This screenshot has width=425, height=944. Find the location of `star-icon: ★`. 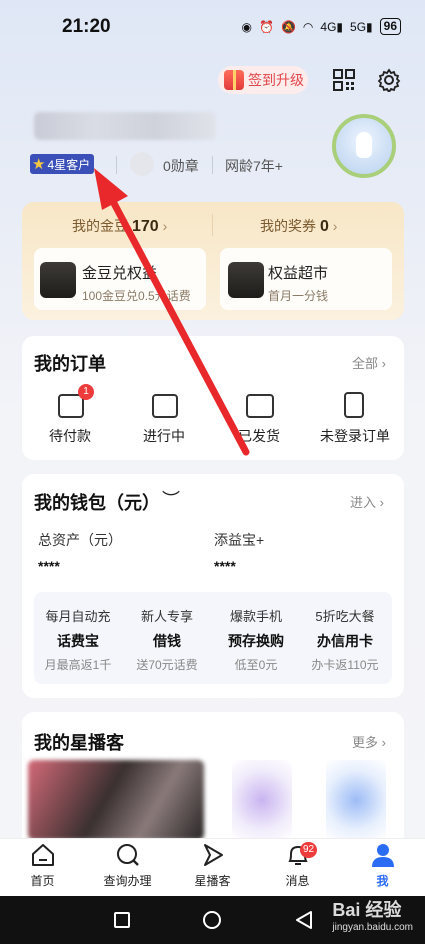

star-icon: ★ is located at coordinates (39, 164).